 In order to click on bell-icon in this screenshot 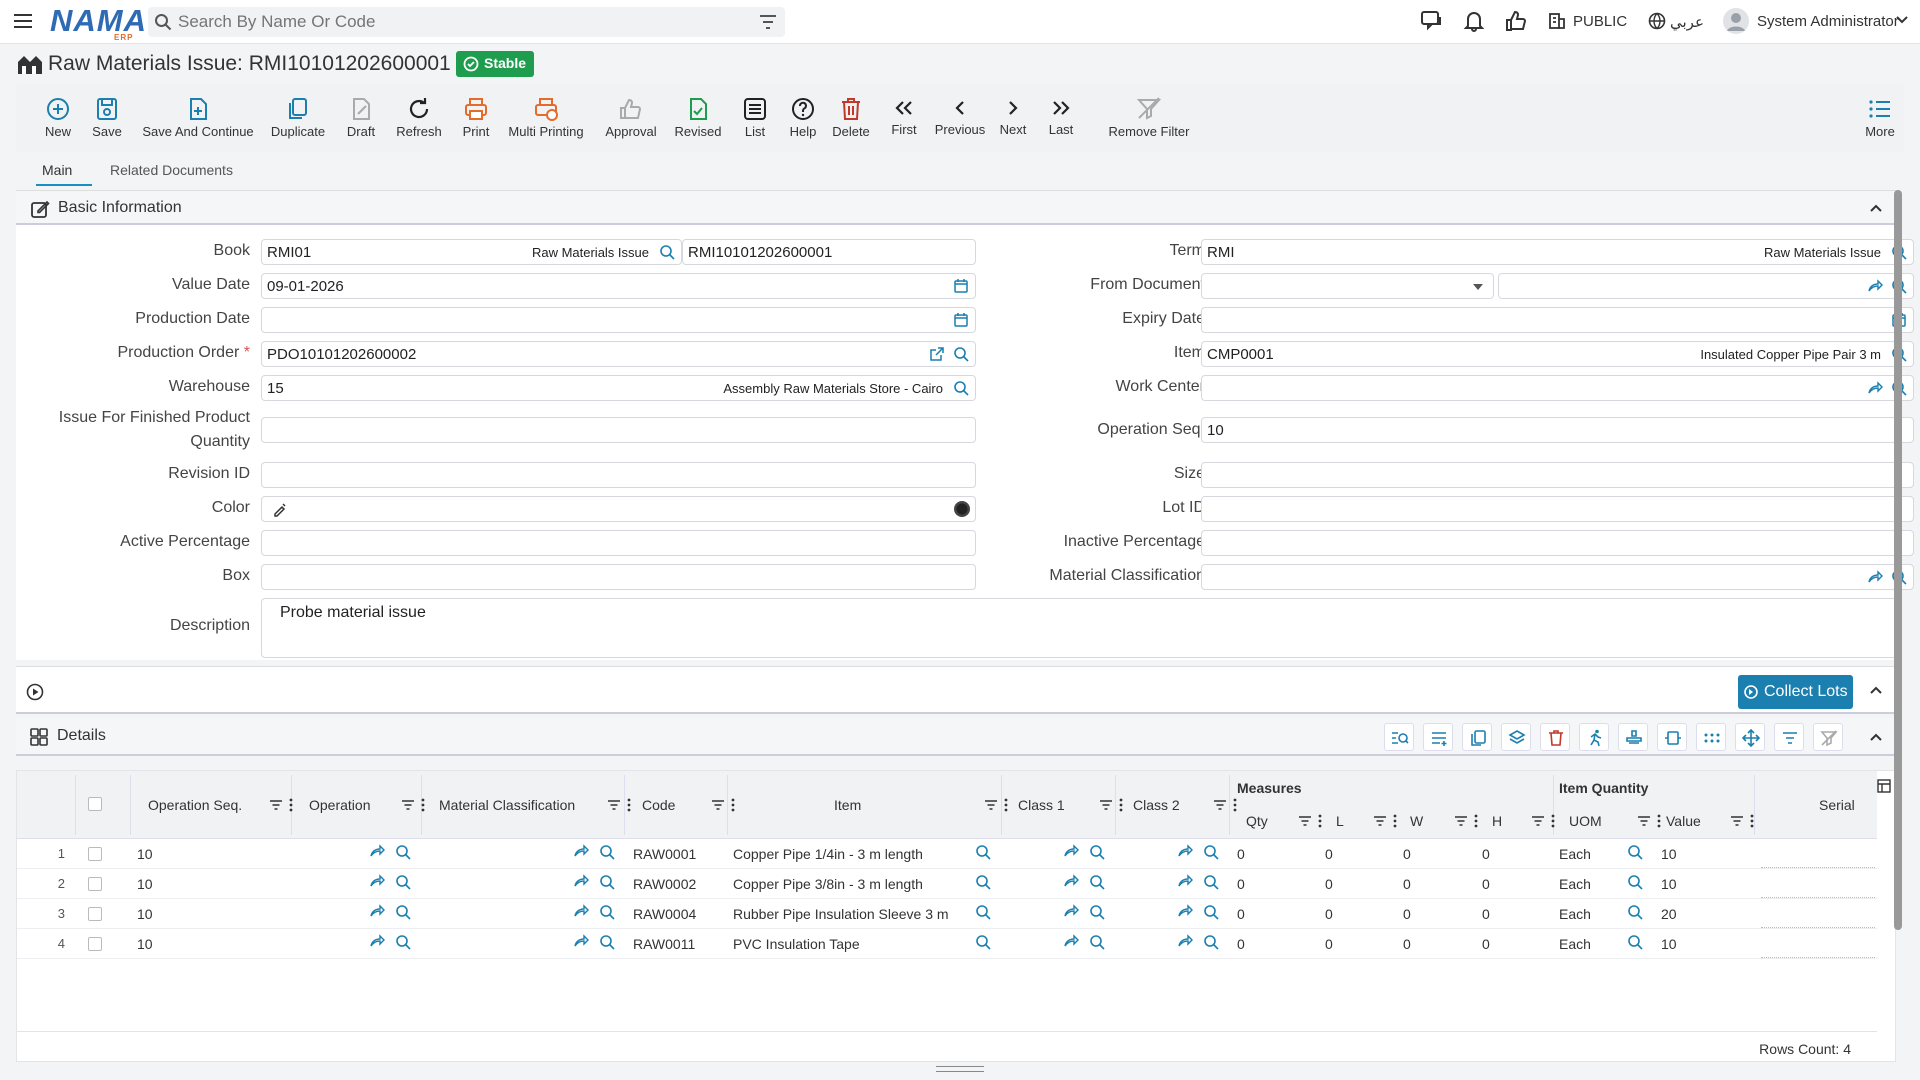, I will do `click(1474, 21)`.